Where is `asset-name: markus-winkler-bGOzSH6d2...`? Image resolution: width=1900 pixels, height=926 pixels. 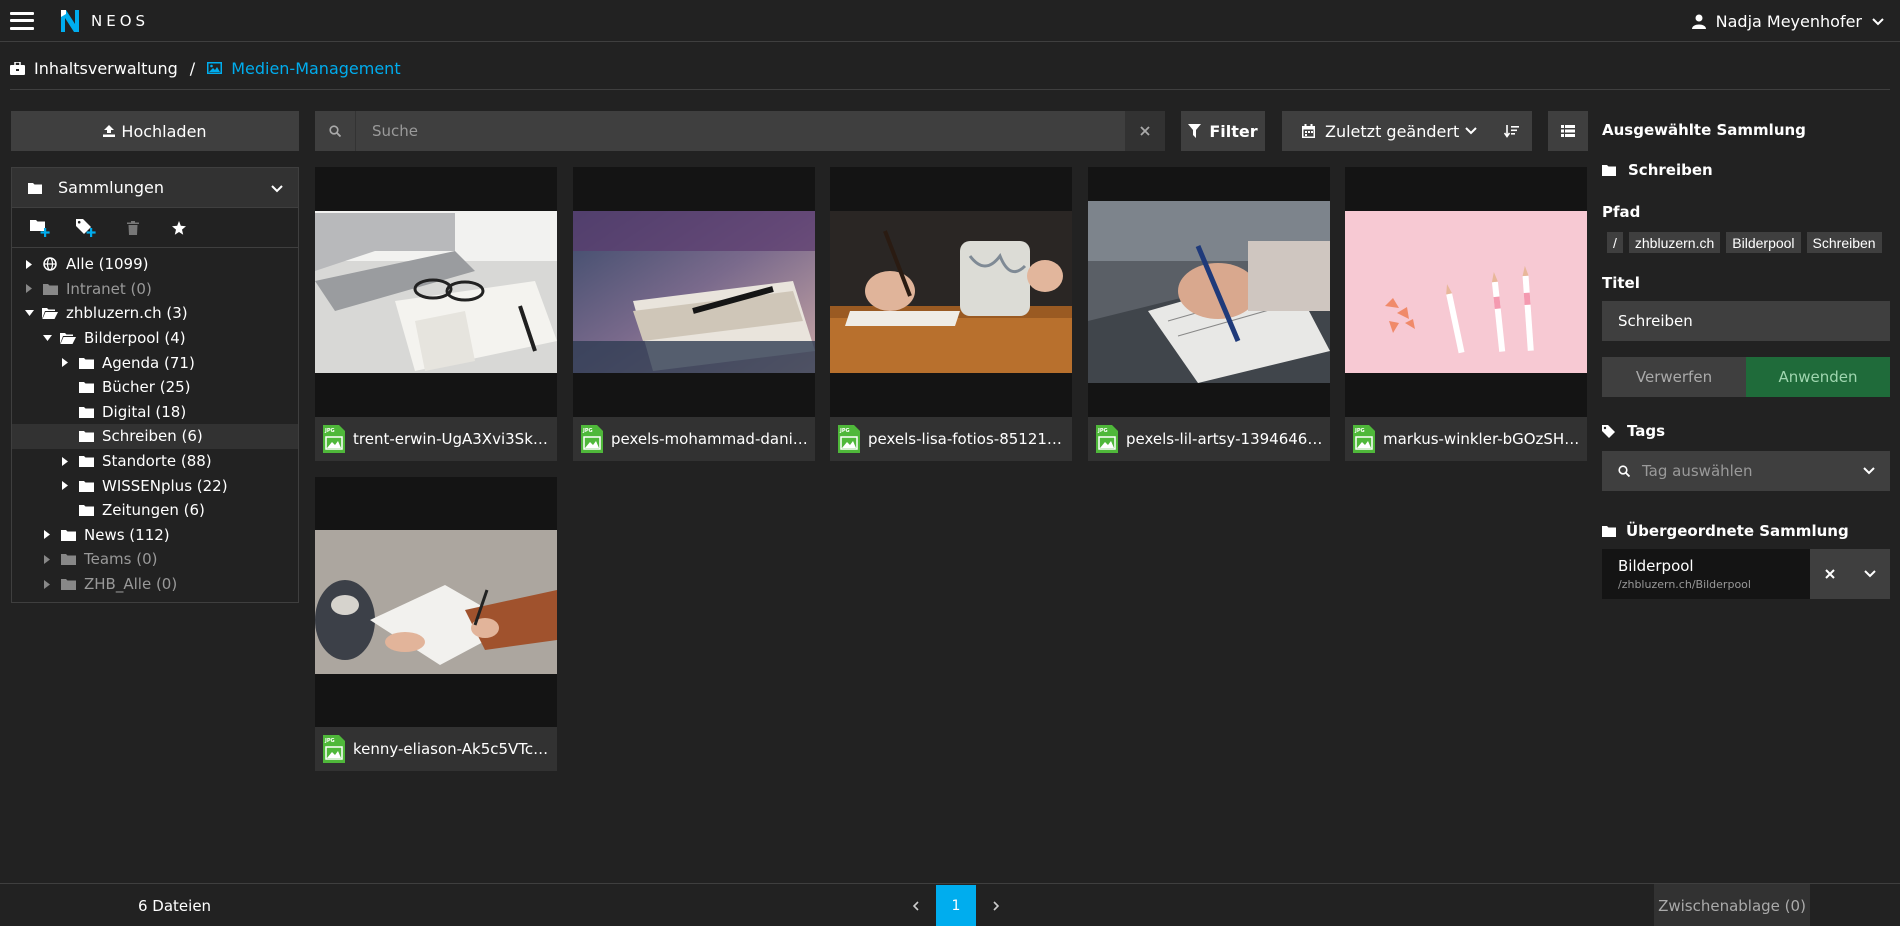 asset-name: markus-winkler-bGOzSH6d2... is located at coordinates (1483, 439).